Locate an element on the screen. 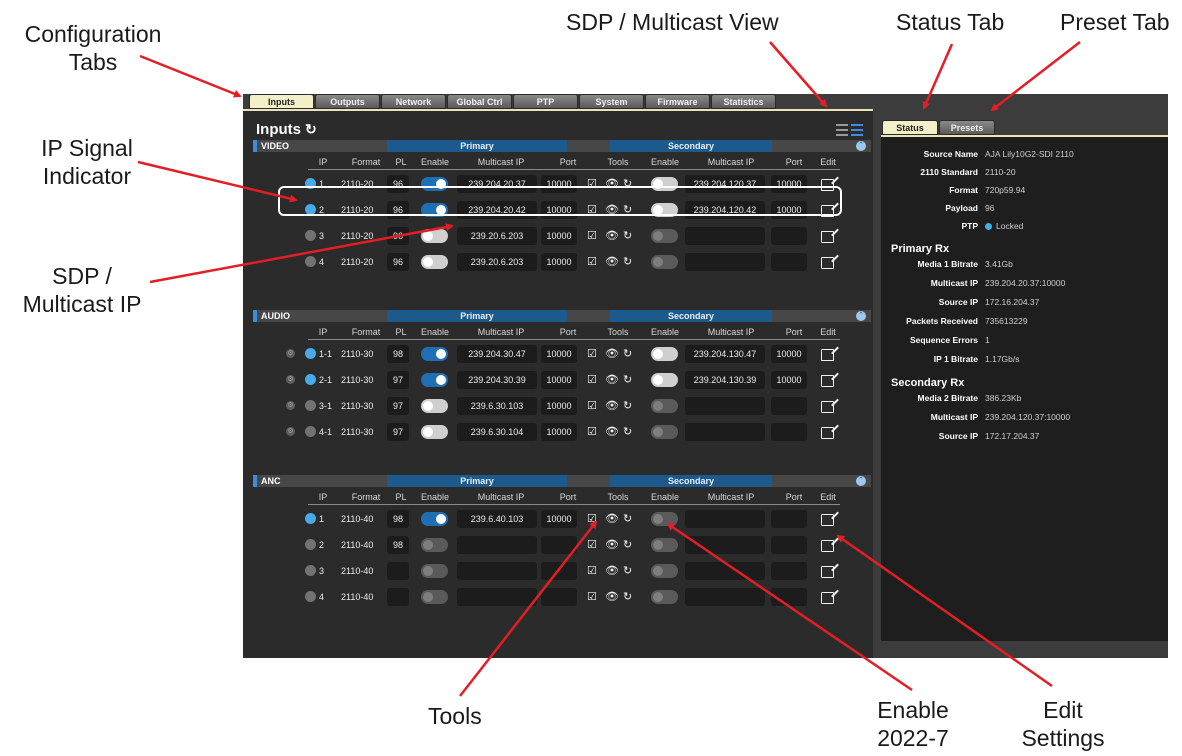 This screenshot has width=1182, height=756. side-tab-presets: Presets is located at coordinates (967, 127).